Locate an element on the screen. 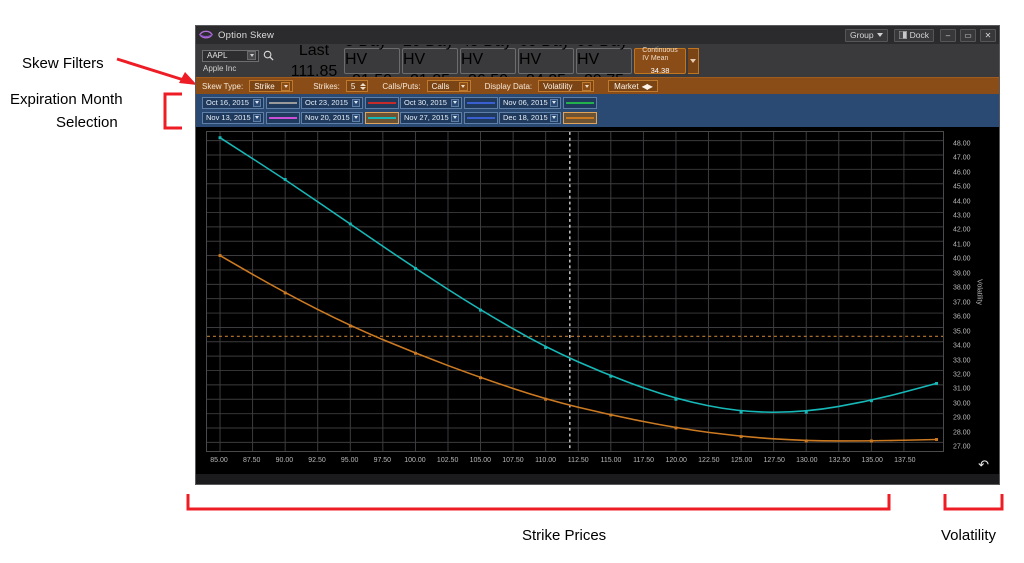  expiration-select-4: Nov 13, 2015 is located at coordinates (233, 117).